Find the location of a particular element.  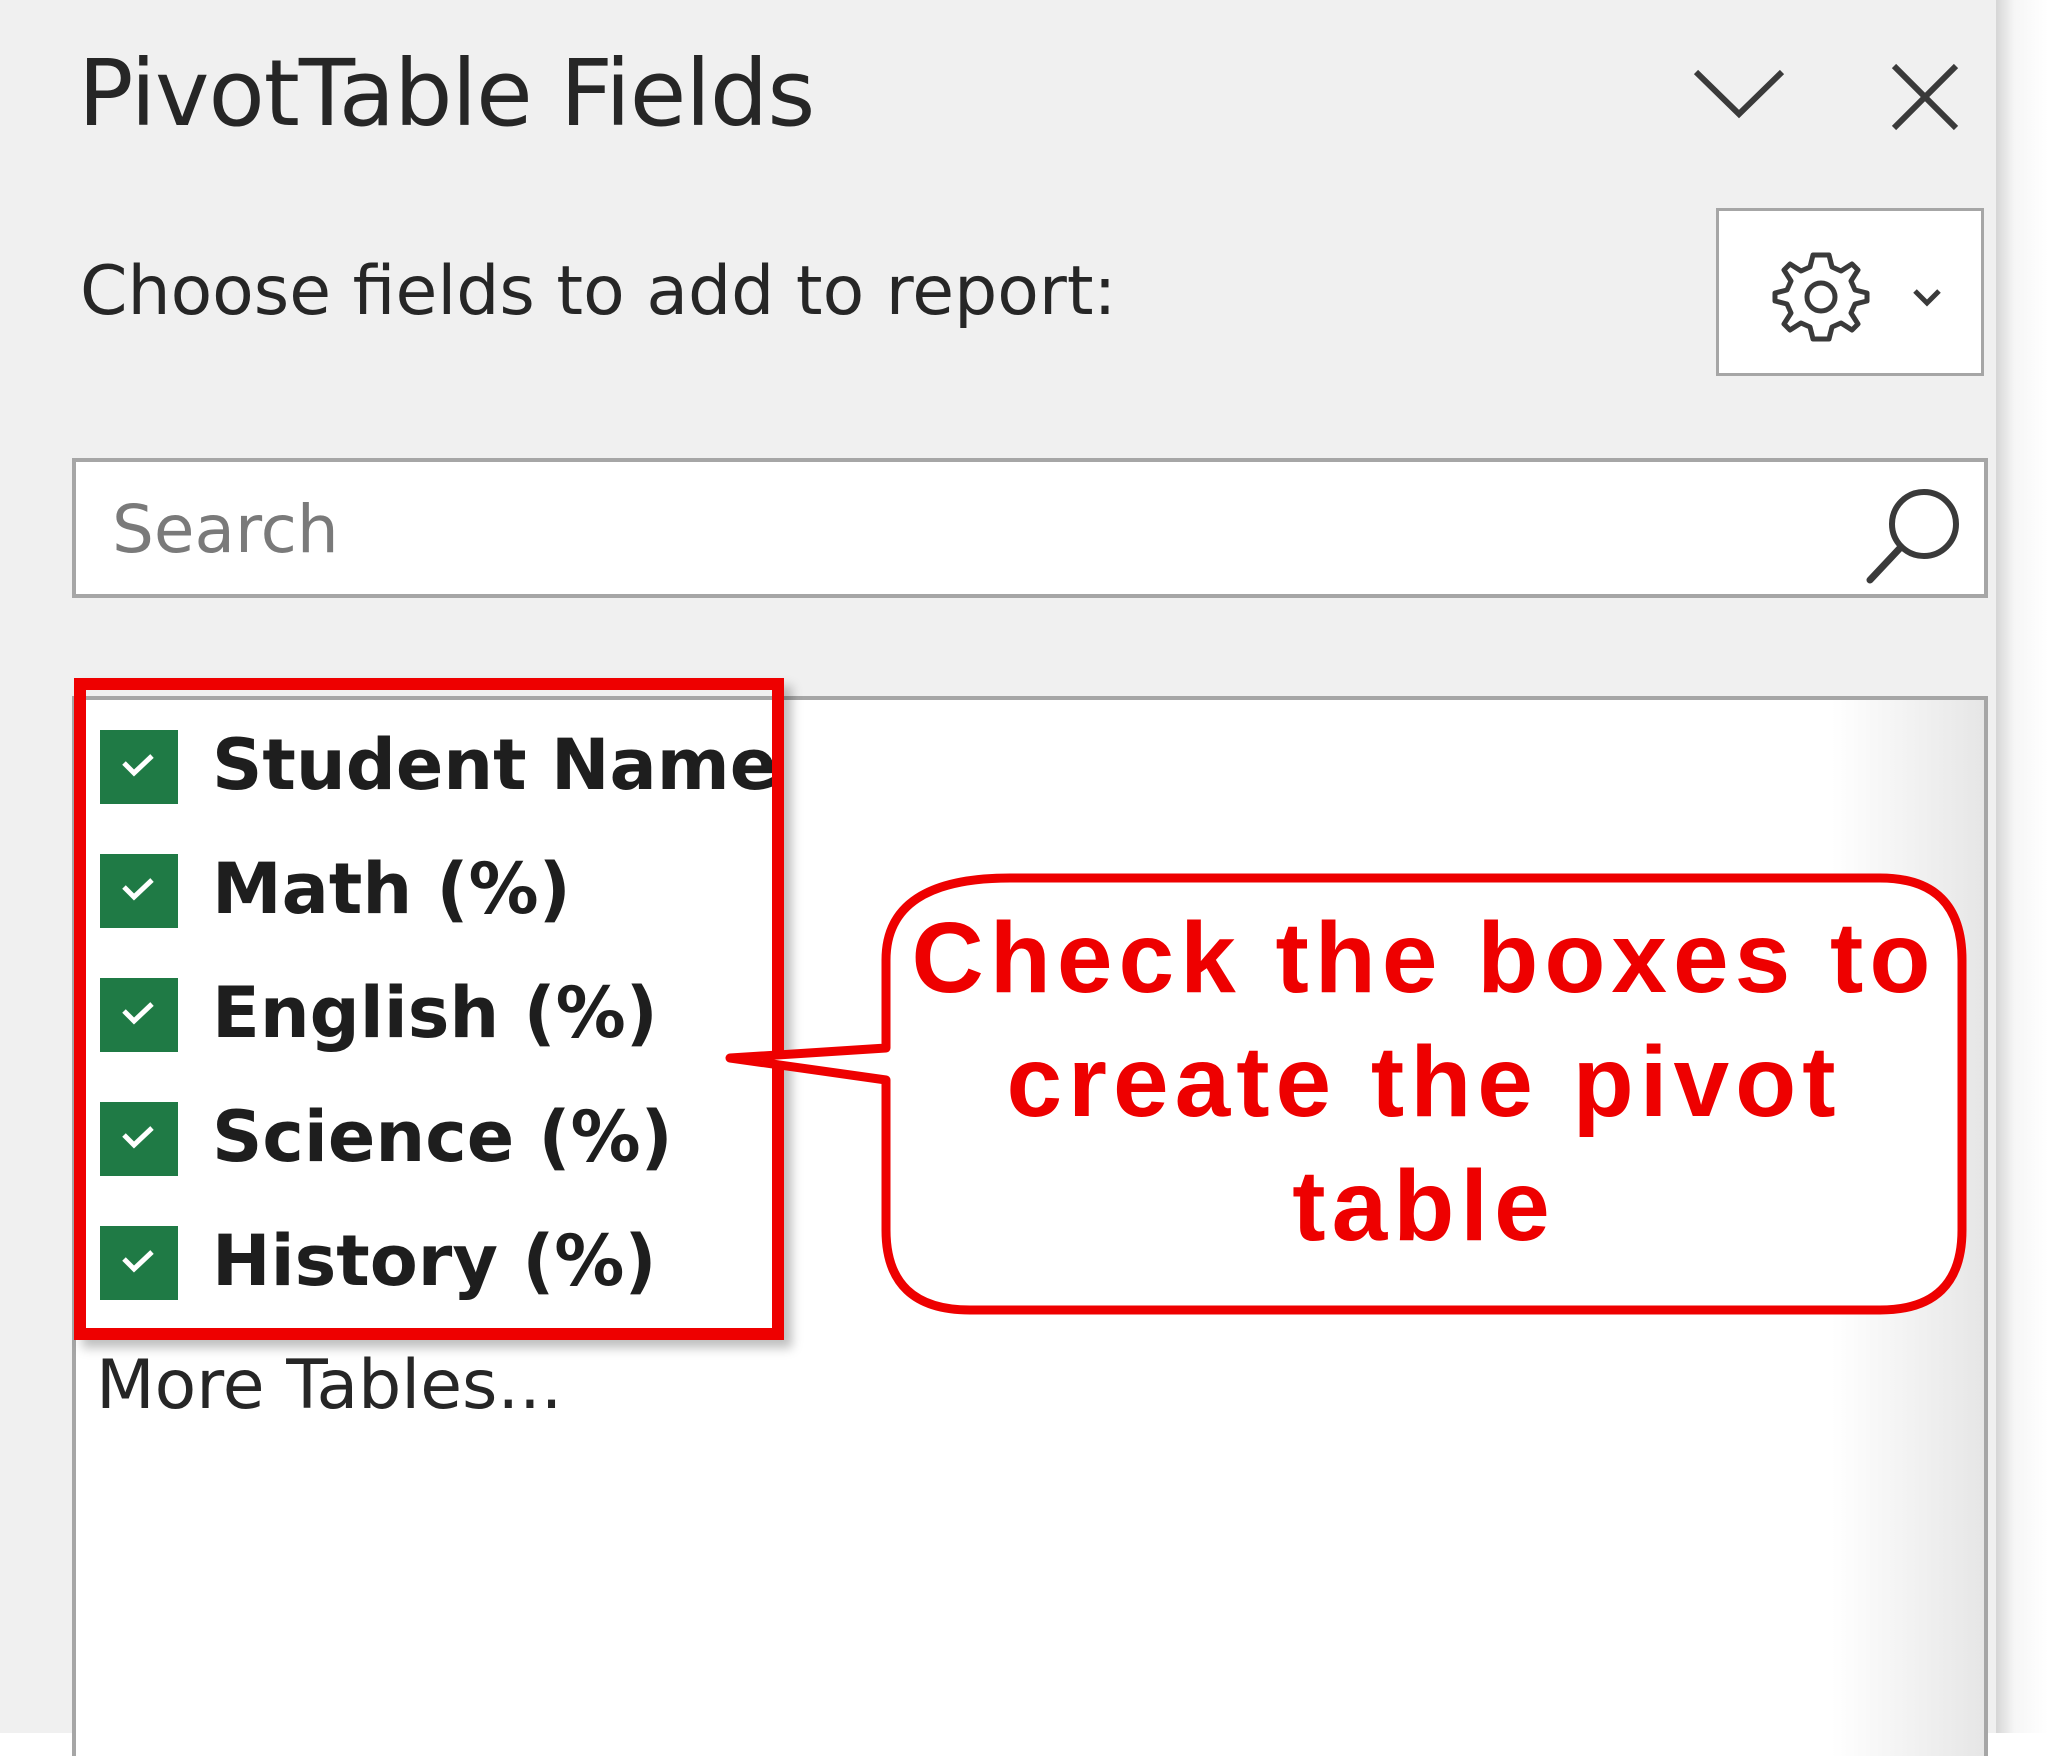

search-icon is located at coordinates (1915, 535).